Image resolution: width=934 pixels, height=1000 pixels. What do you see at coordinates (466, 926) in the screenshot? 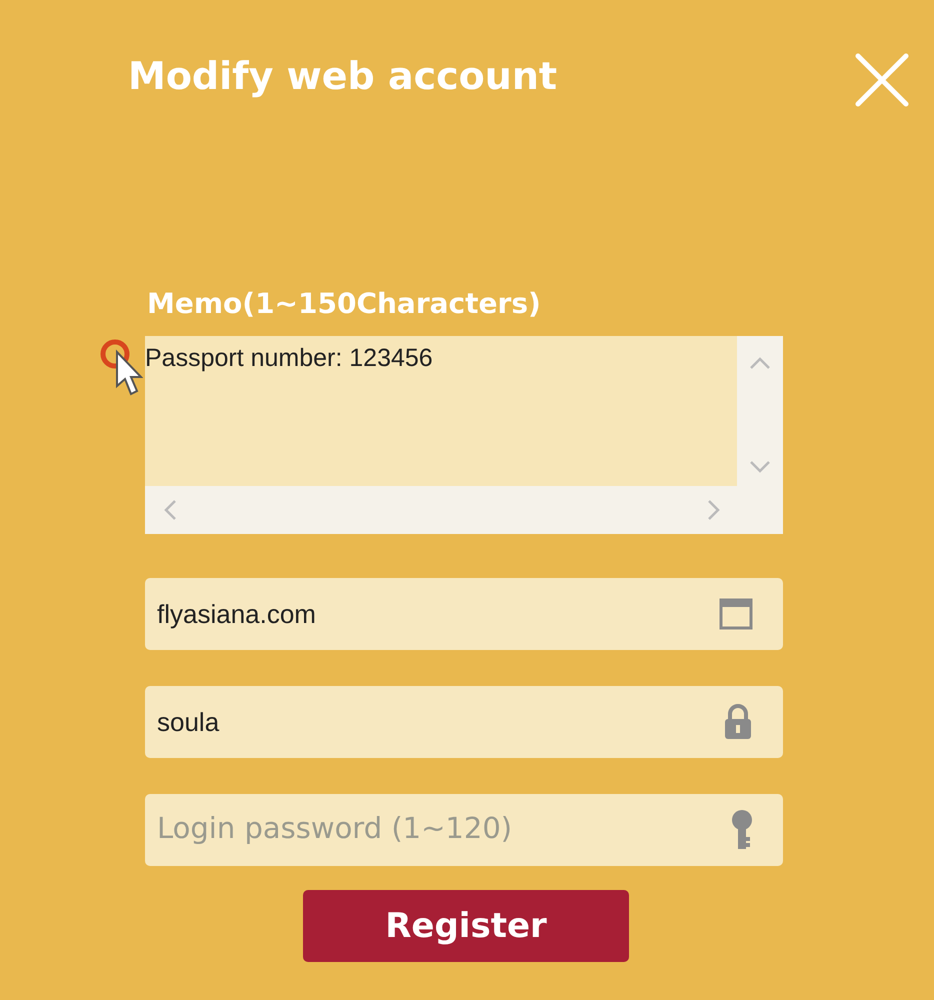
I see `register-button: Register` at bounding box center [466, 926].